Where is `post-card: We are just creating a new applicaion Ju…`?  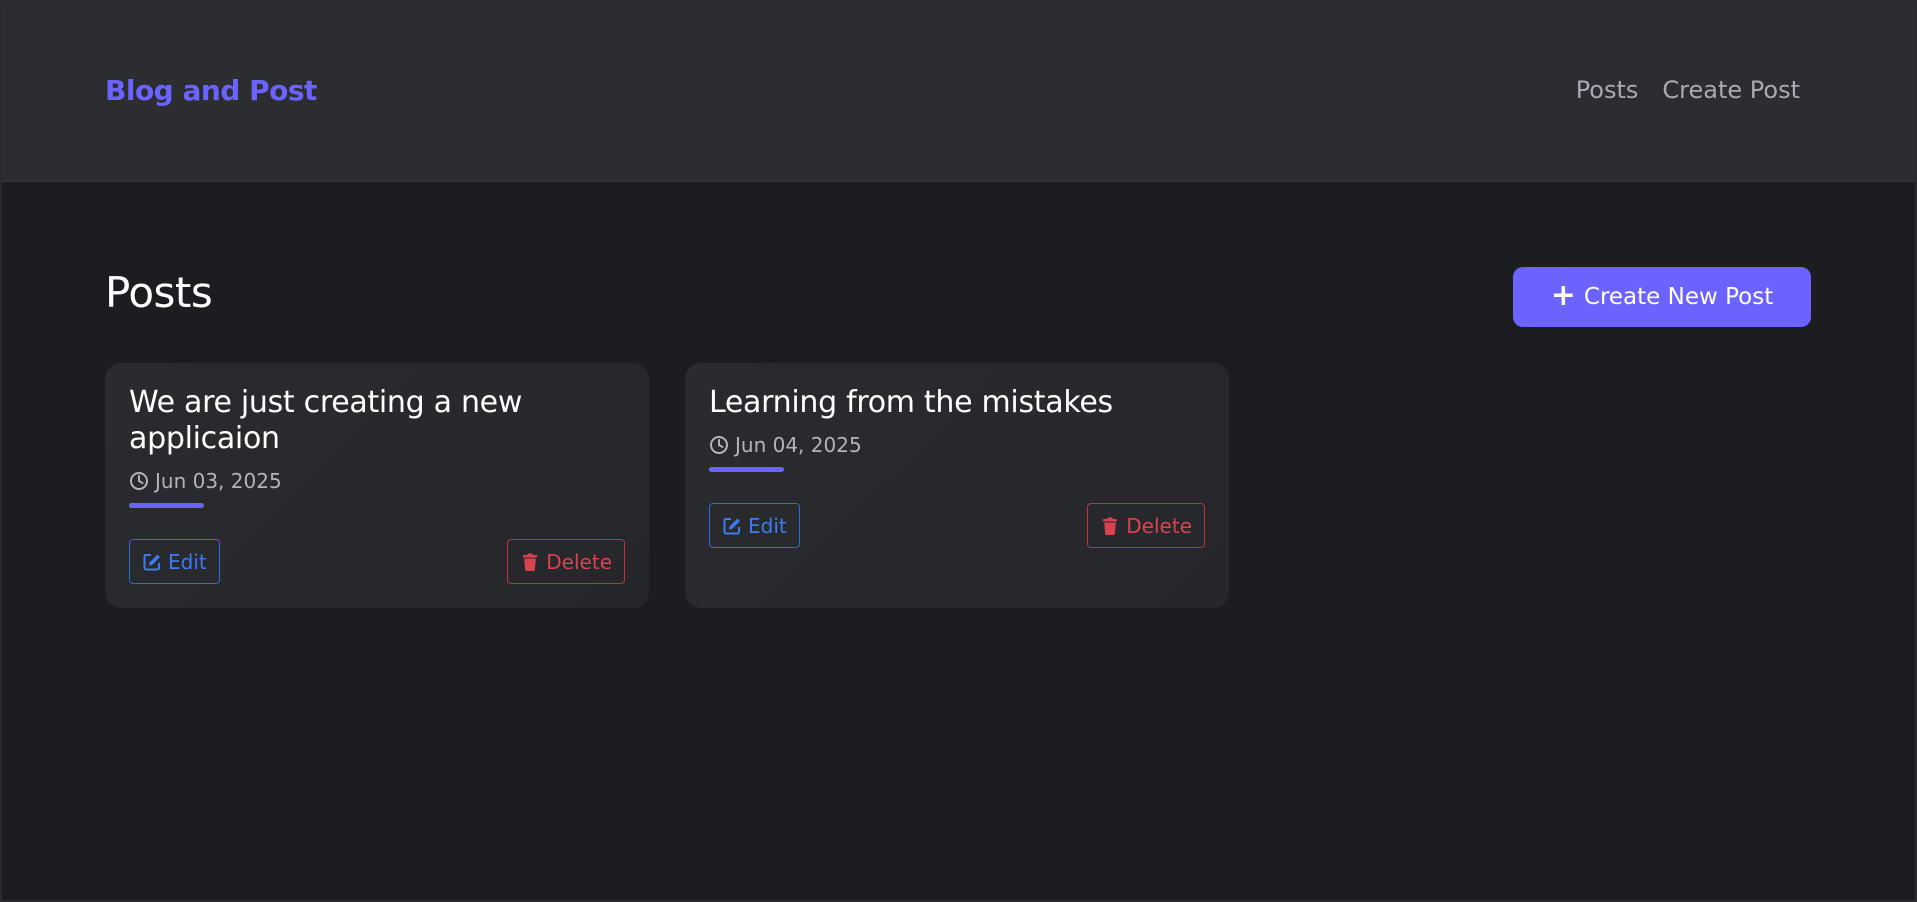
post-card: We are just creating a new applicaion Ju… is located at coordinates (377, 485).